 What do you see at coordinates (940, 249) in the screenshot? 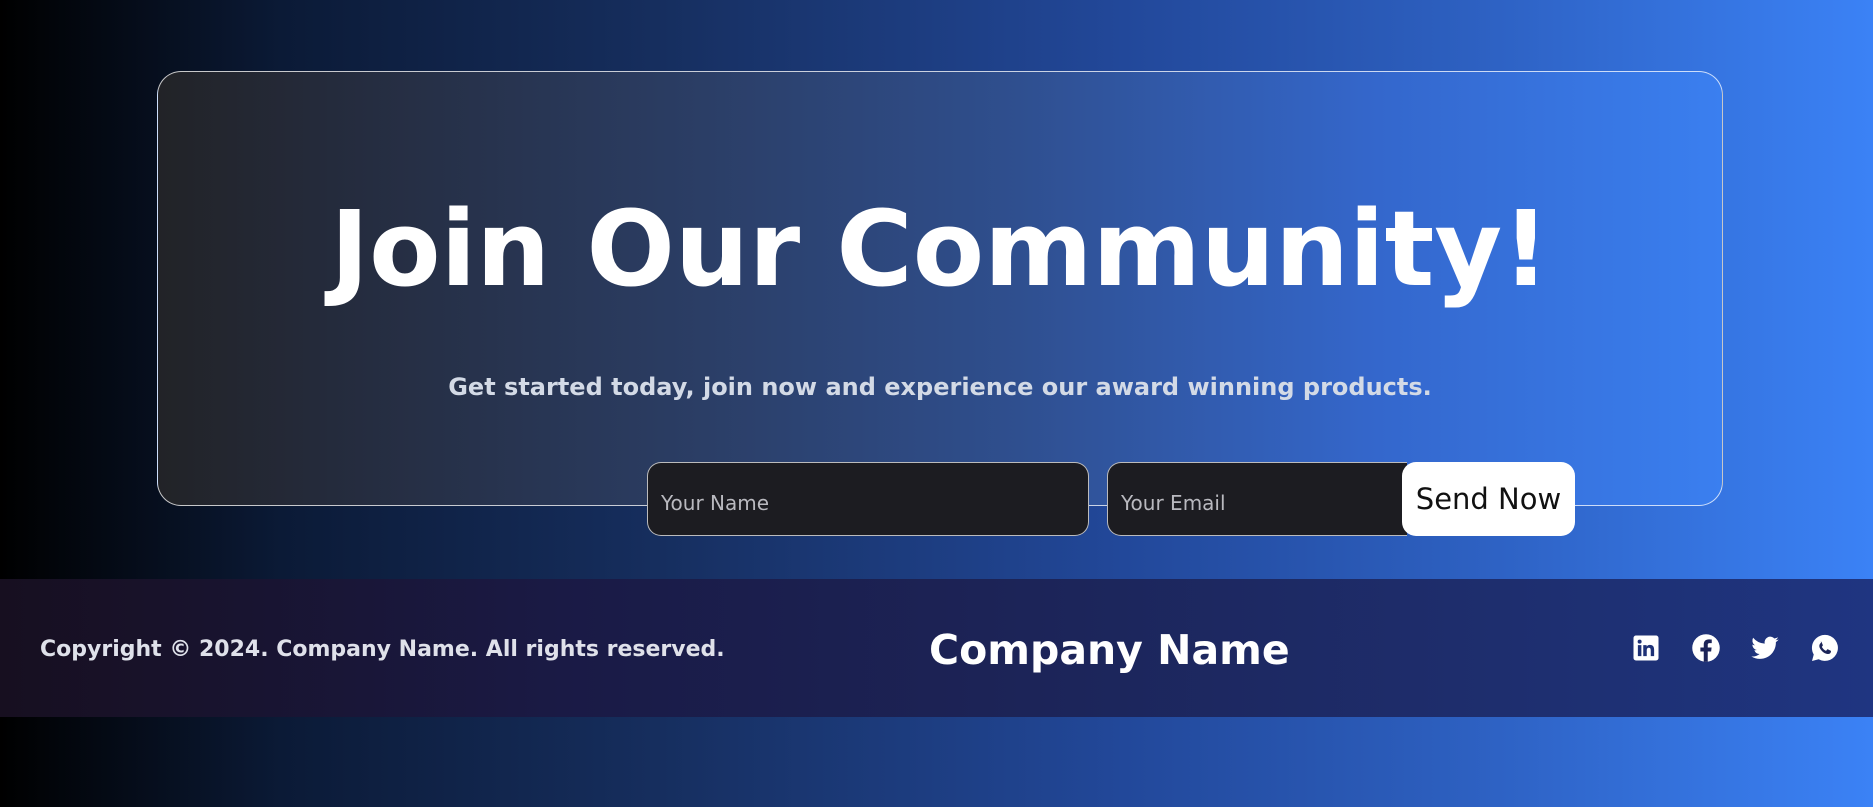
I see `hero-title: Join Our Community!` at bounding box center [940, 249].